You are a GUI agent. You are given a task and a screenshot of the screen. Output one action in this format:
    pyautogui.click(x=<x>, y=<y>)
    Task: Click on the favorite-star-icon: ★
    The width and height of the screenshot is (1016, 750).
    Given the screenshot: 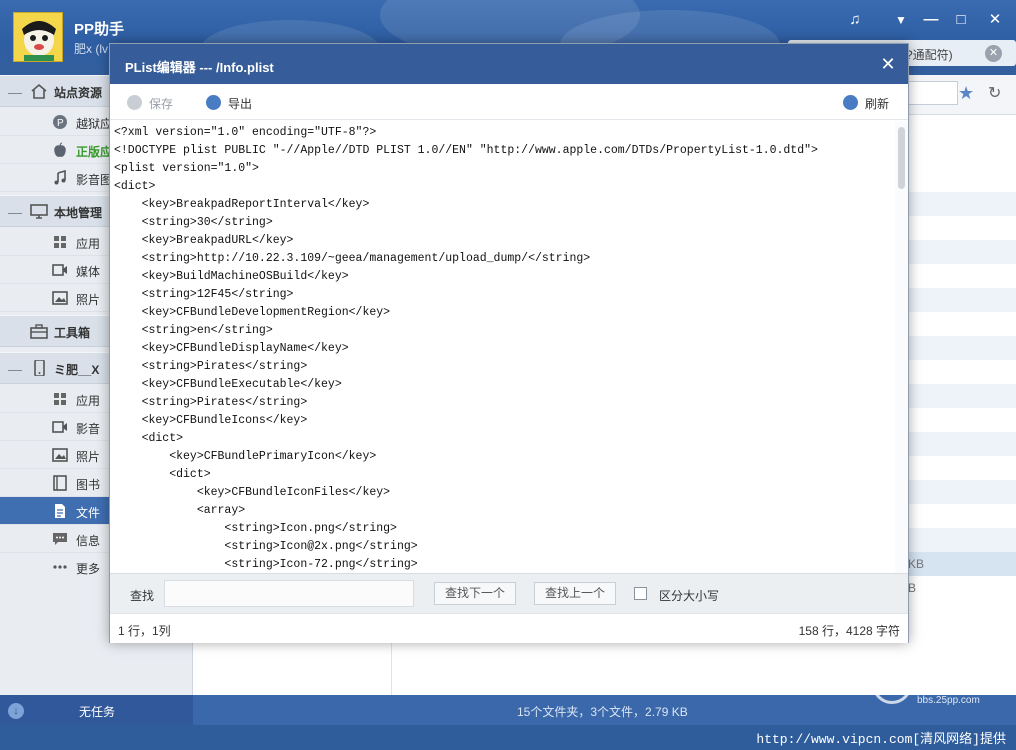 What is the action you would take?
    pyautogui.click(x=968, y=93)
    